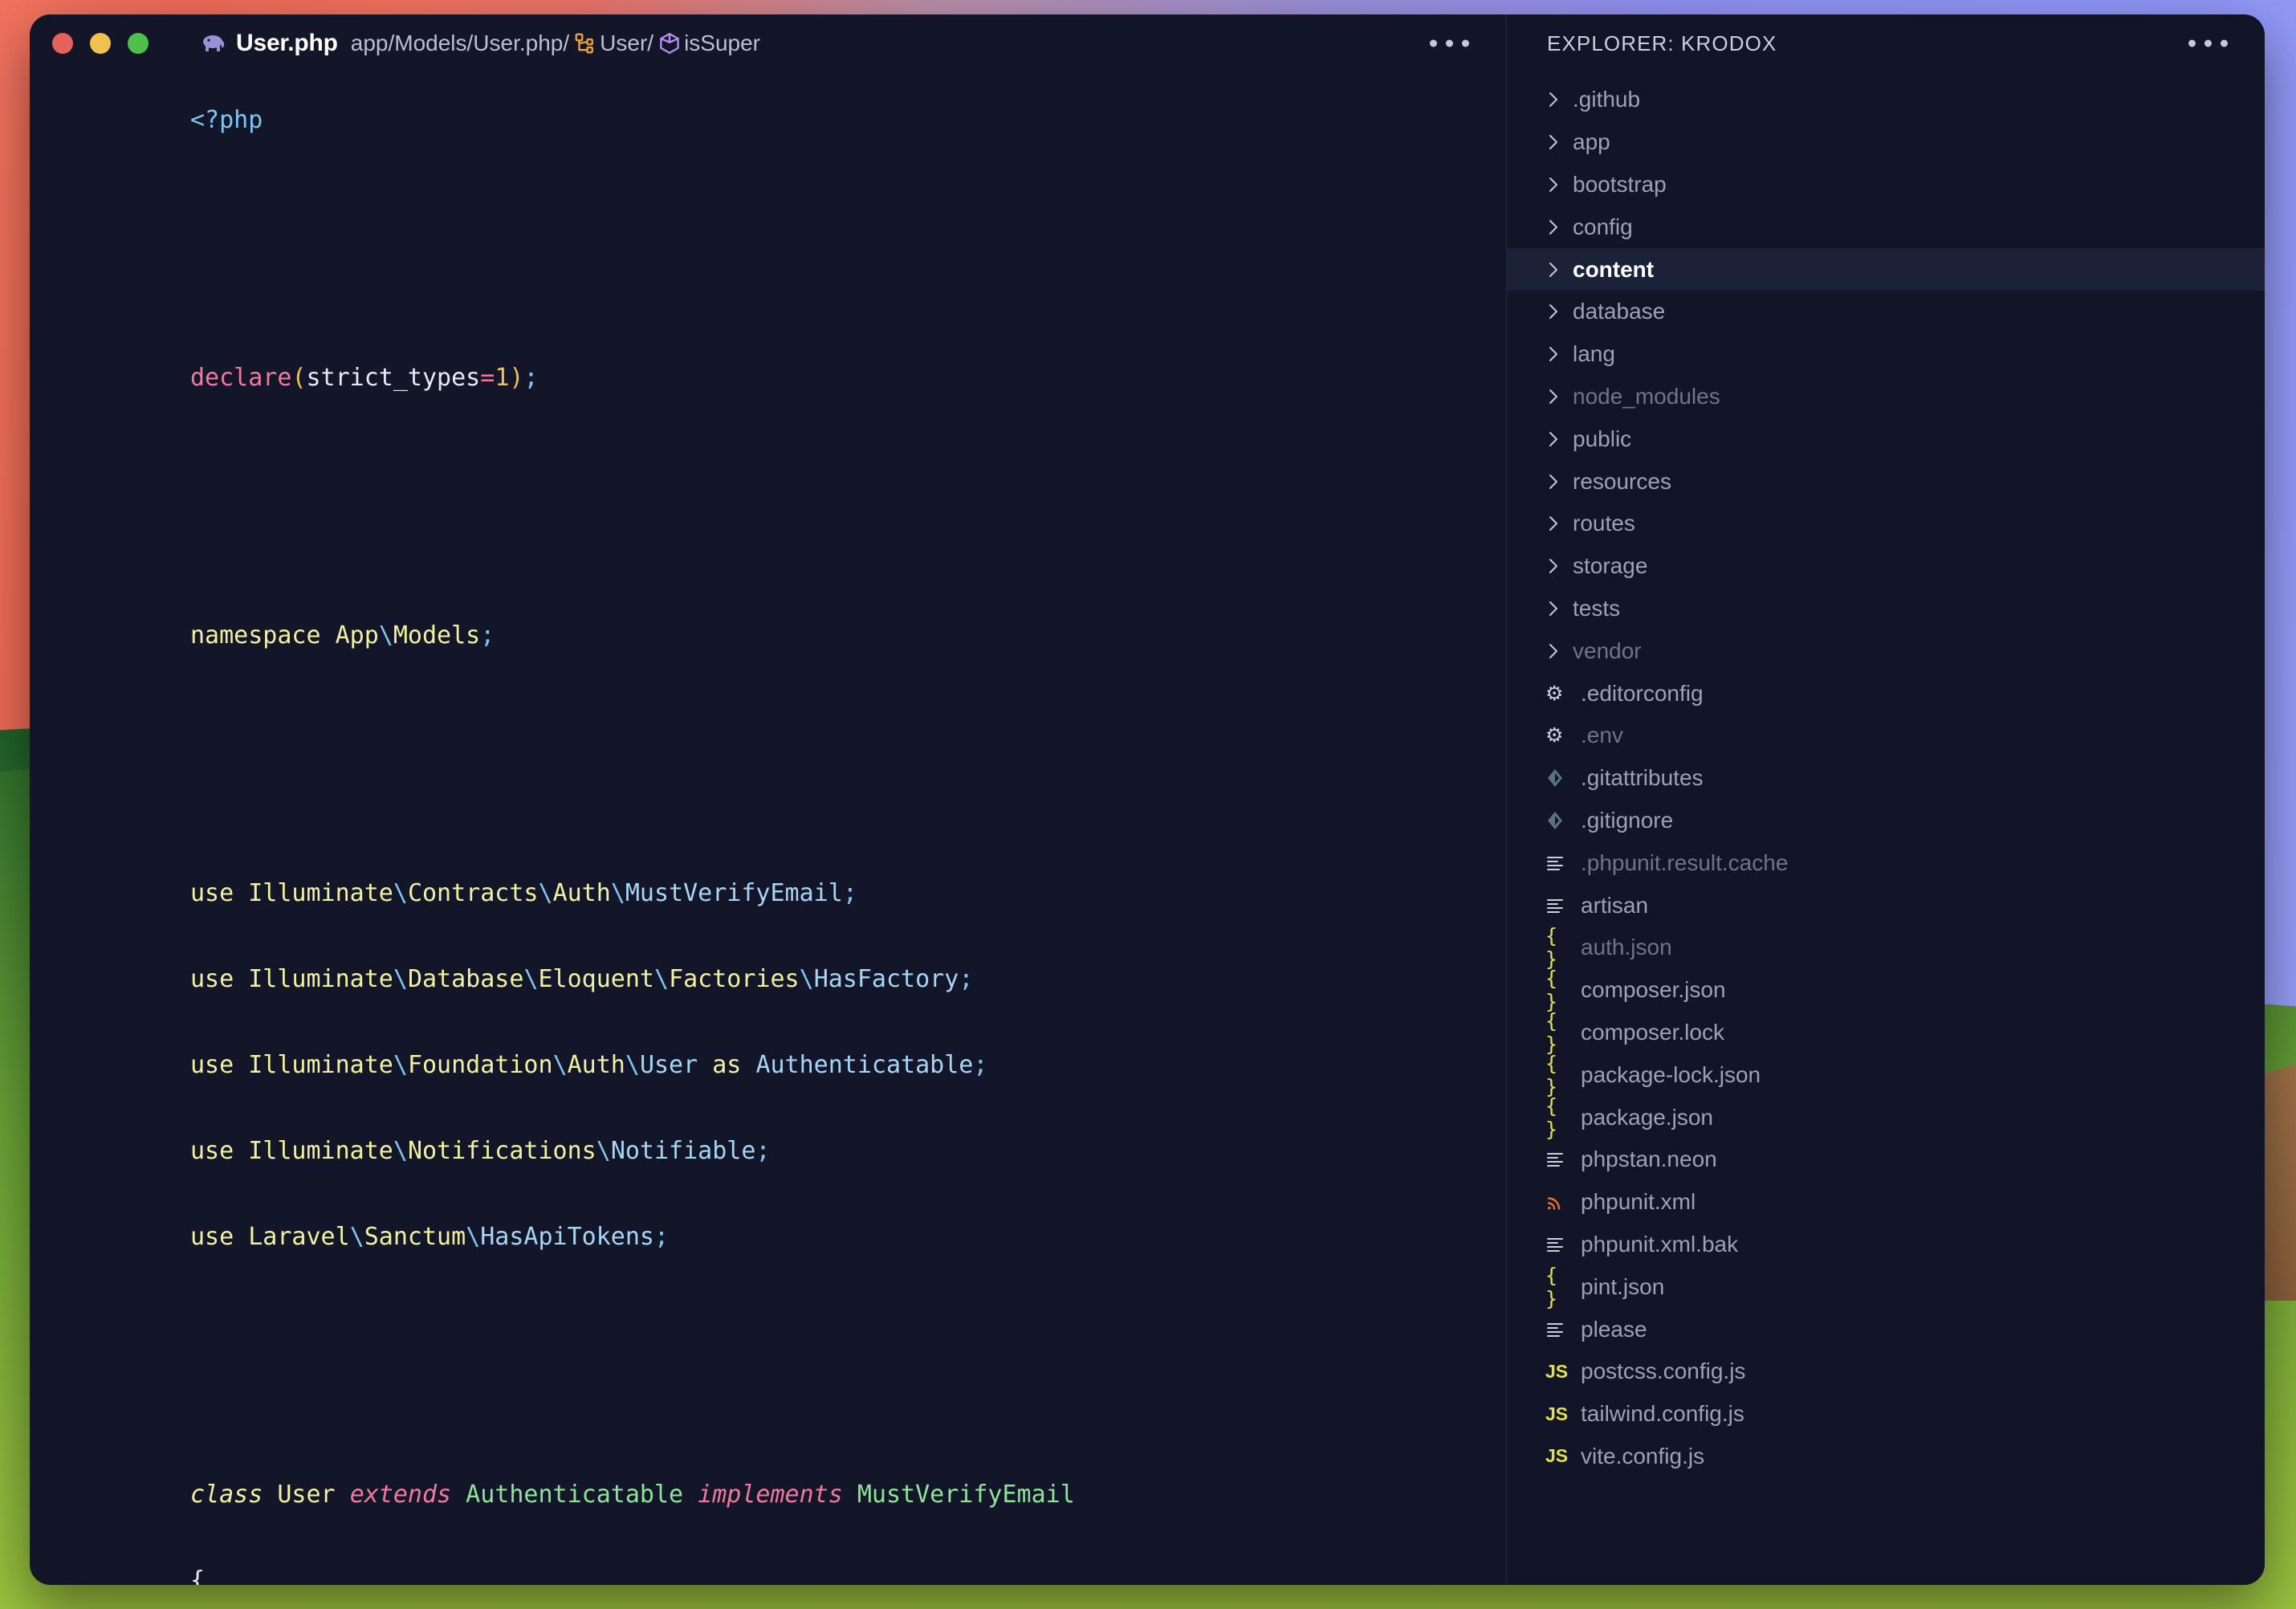  Describe the element at coordinates (460, 43) in the screenshot. I see `editor-file-path: app/Models/User.php/` at that location.